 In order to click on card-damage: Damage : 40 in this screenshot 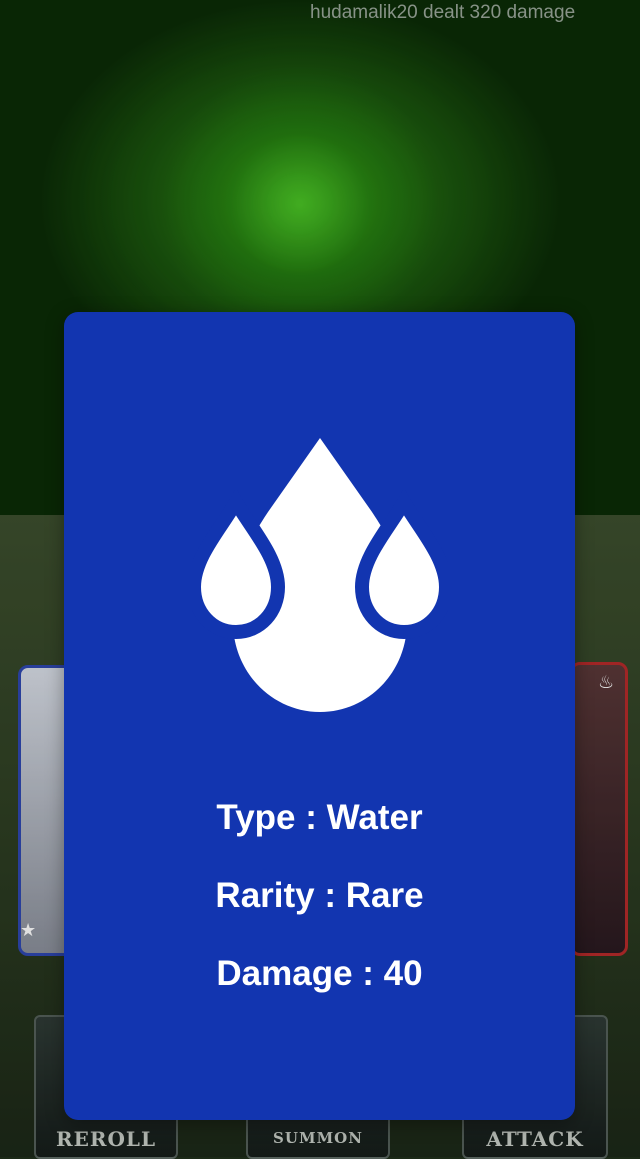, I will do `click(319, 973)`.